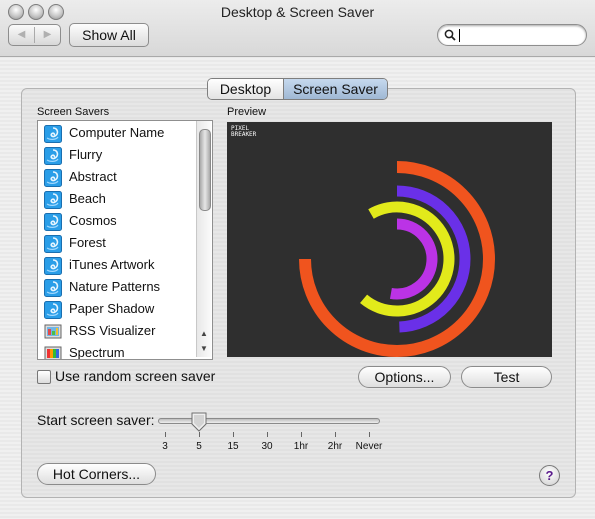 The width and height of the screenshot is (595, 519). Describe the element at coordinates (86, 154) in the screenshot. I see `list-item-label: Flurry` at that location.